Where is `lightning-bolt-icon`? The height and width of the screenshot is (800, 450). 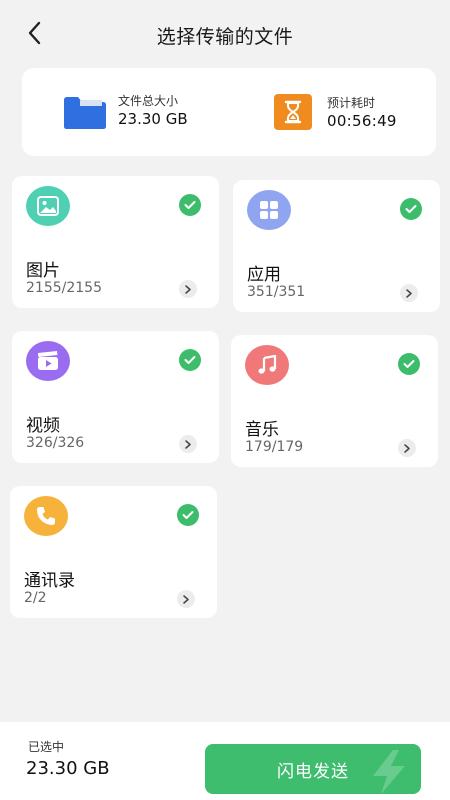
lightning-bolt-icon is located at coordinates (389, 772).